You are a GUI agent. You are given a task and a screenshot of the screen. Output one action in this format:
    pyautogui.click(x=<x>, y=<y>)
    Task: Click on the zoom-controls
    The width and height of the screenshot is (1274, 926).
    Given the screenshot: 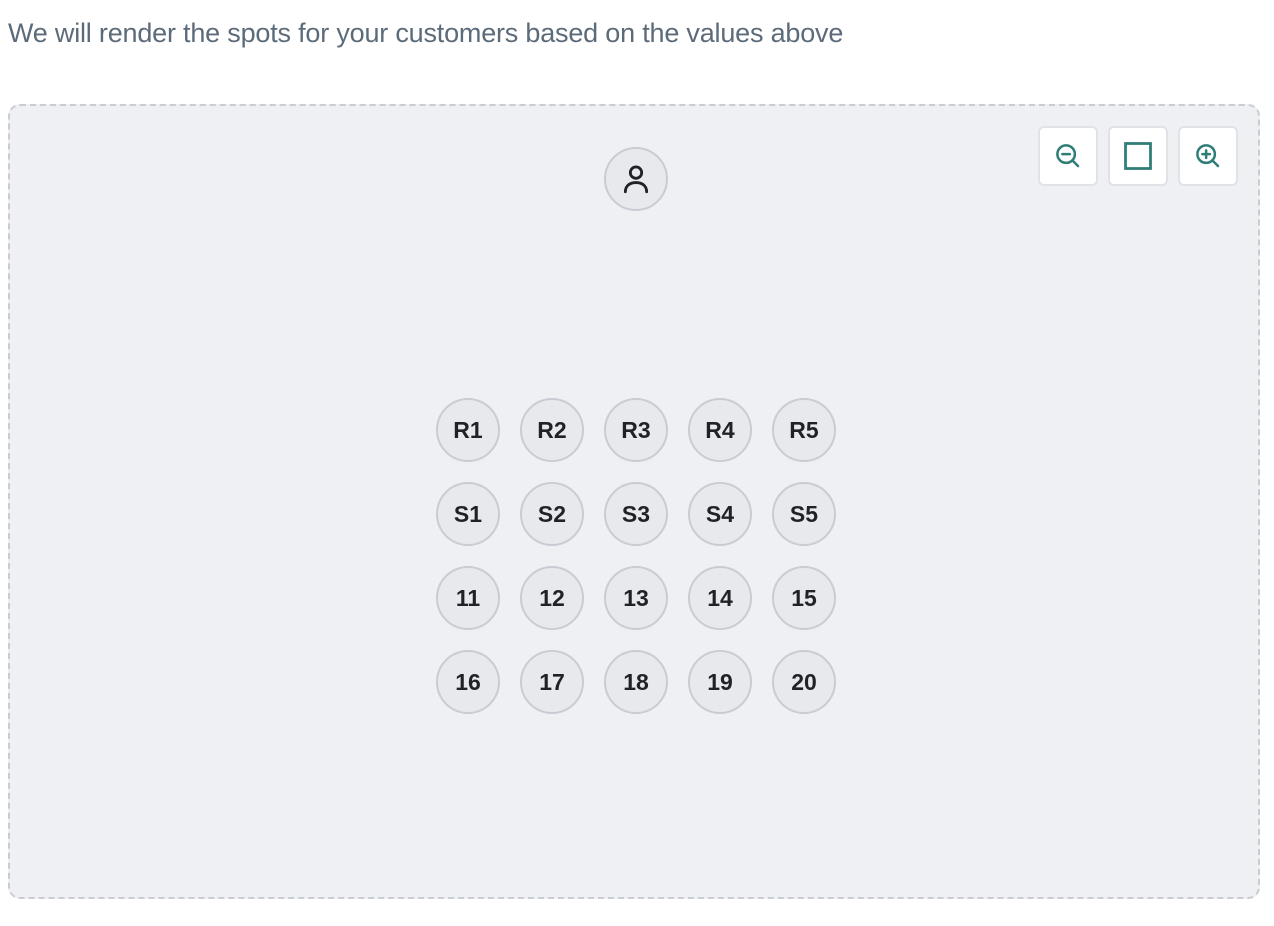 What is the action you would take?
    pyautogui.click(x=1138, y=156)
    